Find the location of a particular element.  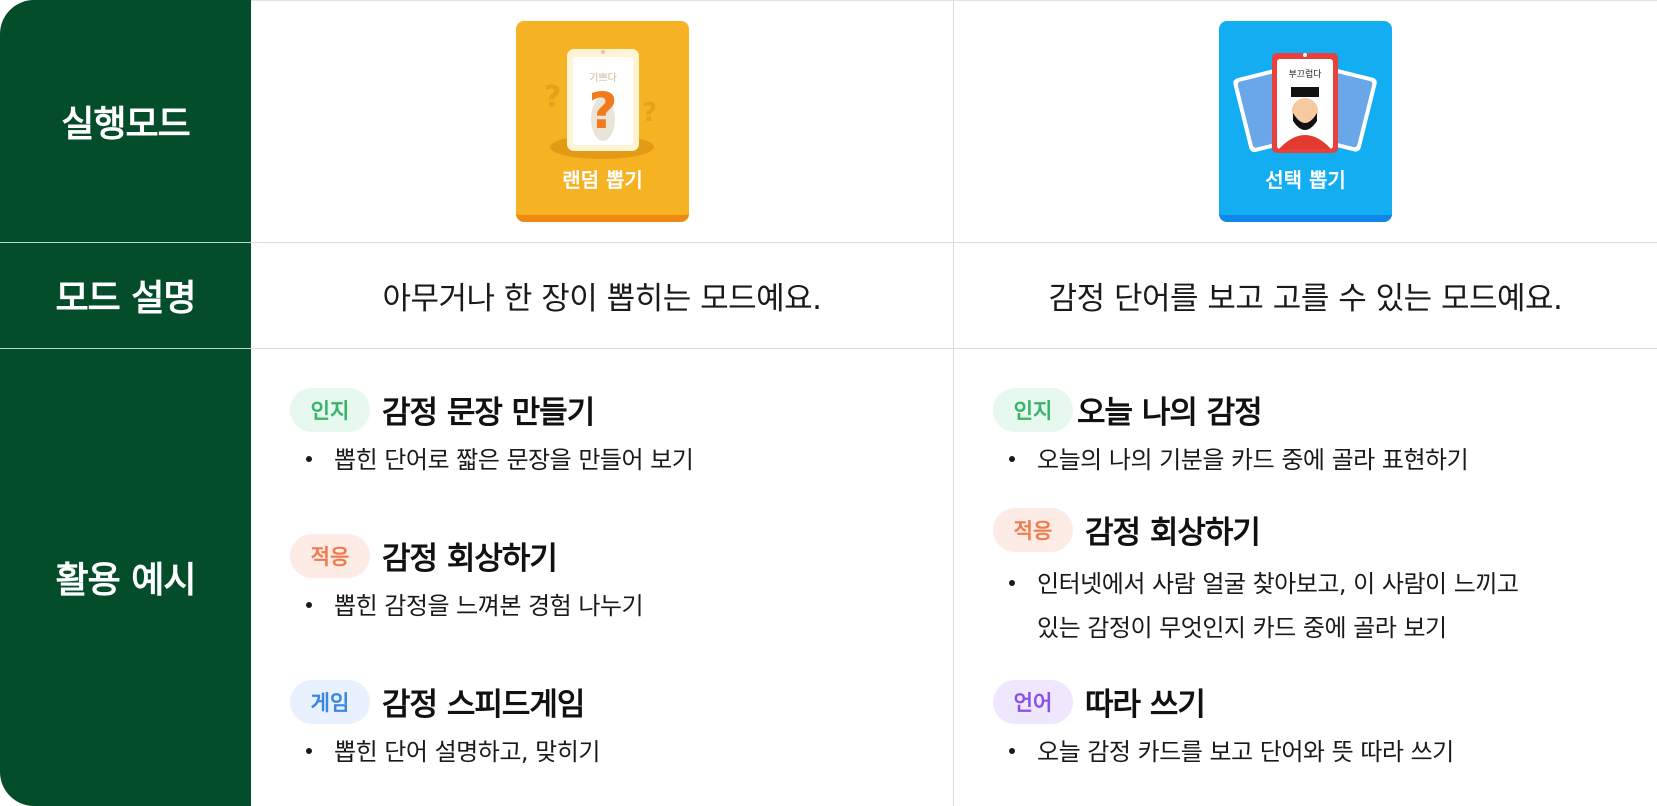

select-draw-label: 선택 뽑기 is located at coordinates (1305, 180).